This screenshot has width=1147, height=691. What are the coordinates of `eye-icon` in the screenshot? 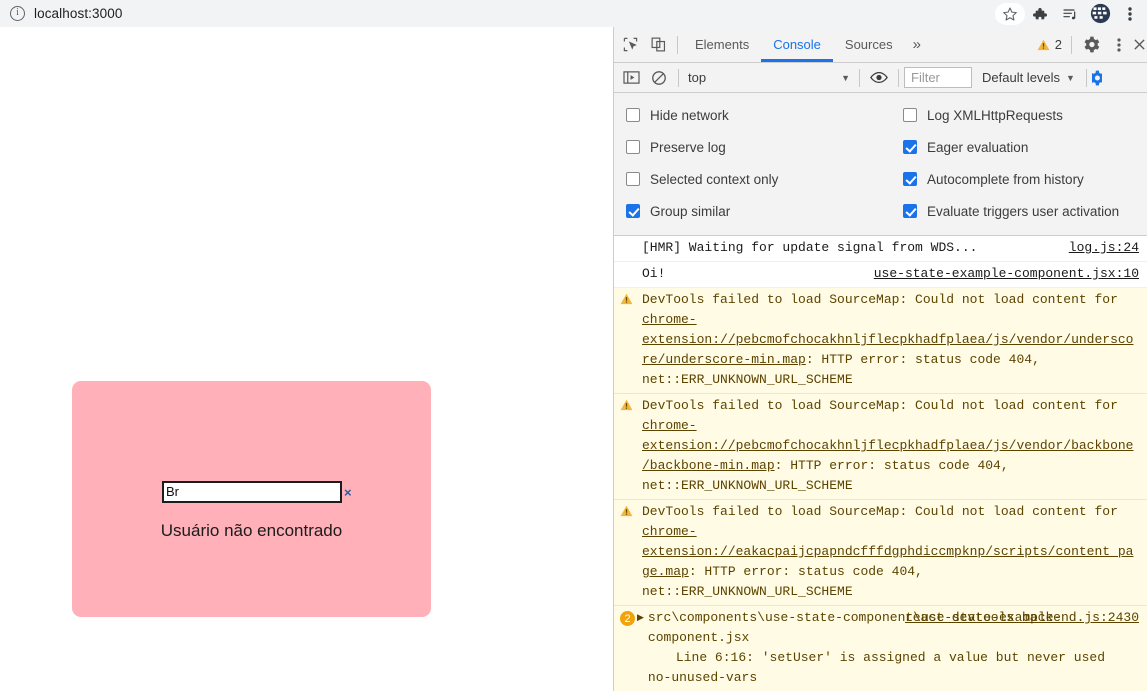 It's located at (879, 77).